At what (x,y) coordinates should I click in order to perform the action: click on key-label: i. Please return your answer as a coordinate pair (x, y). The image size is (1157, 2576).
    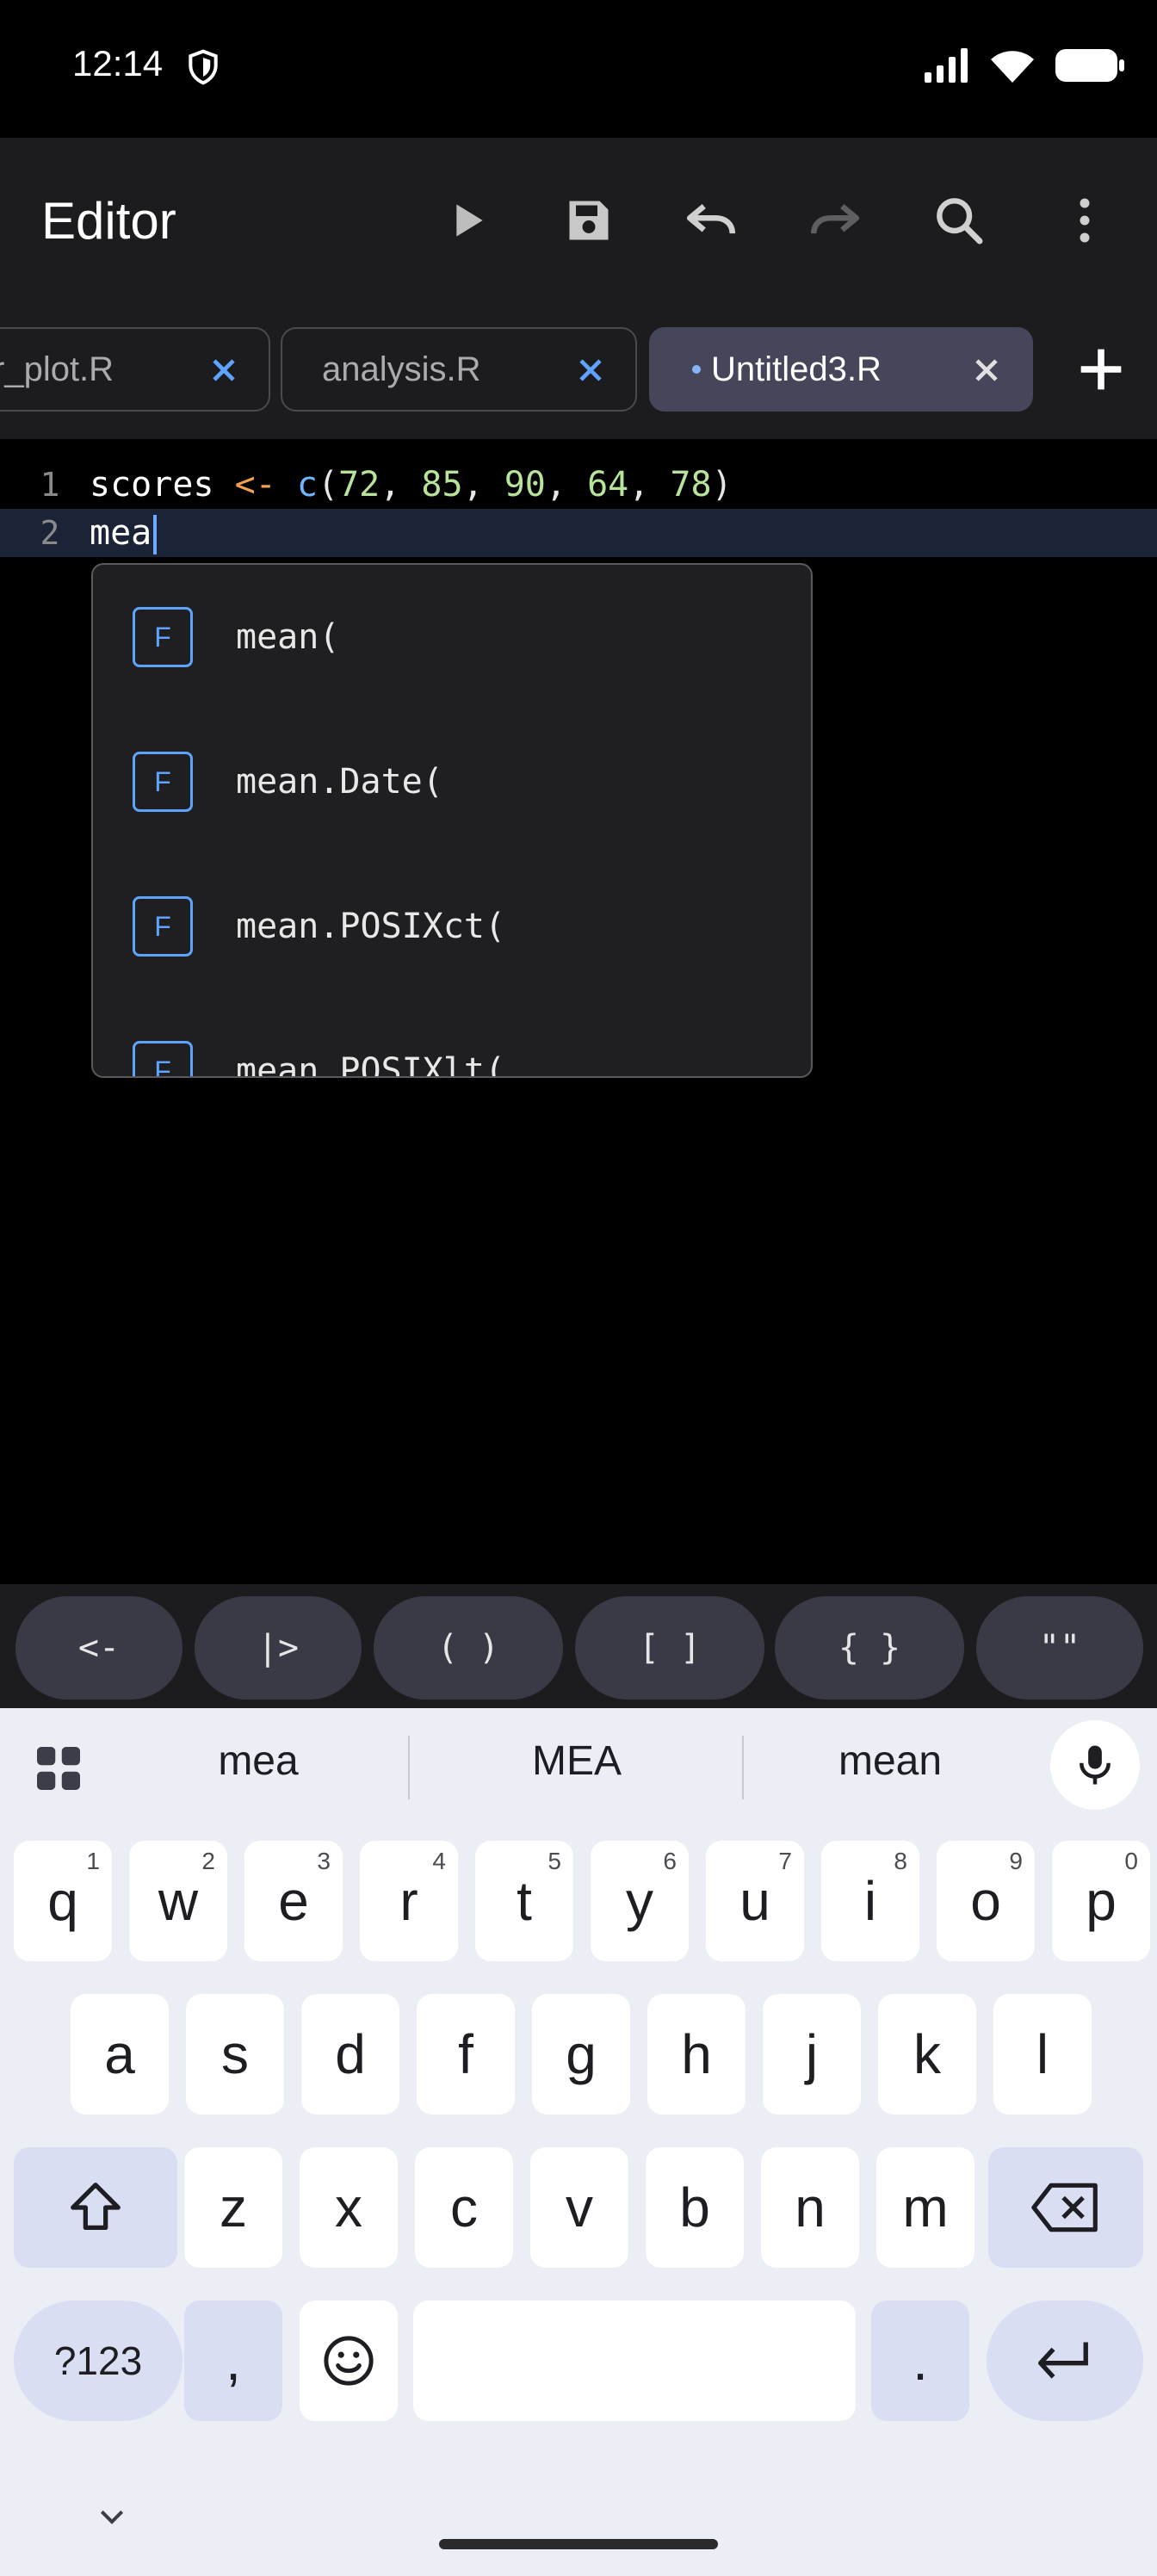
    Looking at the image, I should click on (870, 1901).